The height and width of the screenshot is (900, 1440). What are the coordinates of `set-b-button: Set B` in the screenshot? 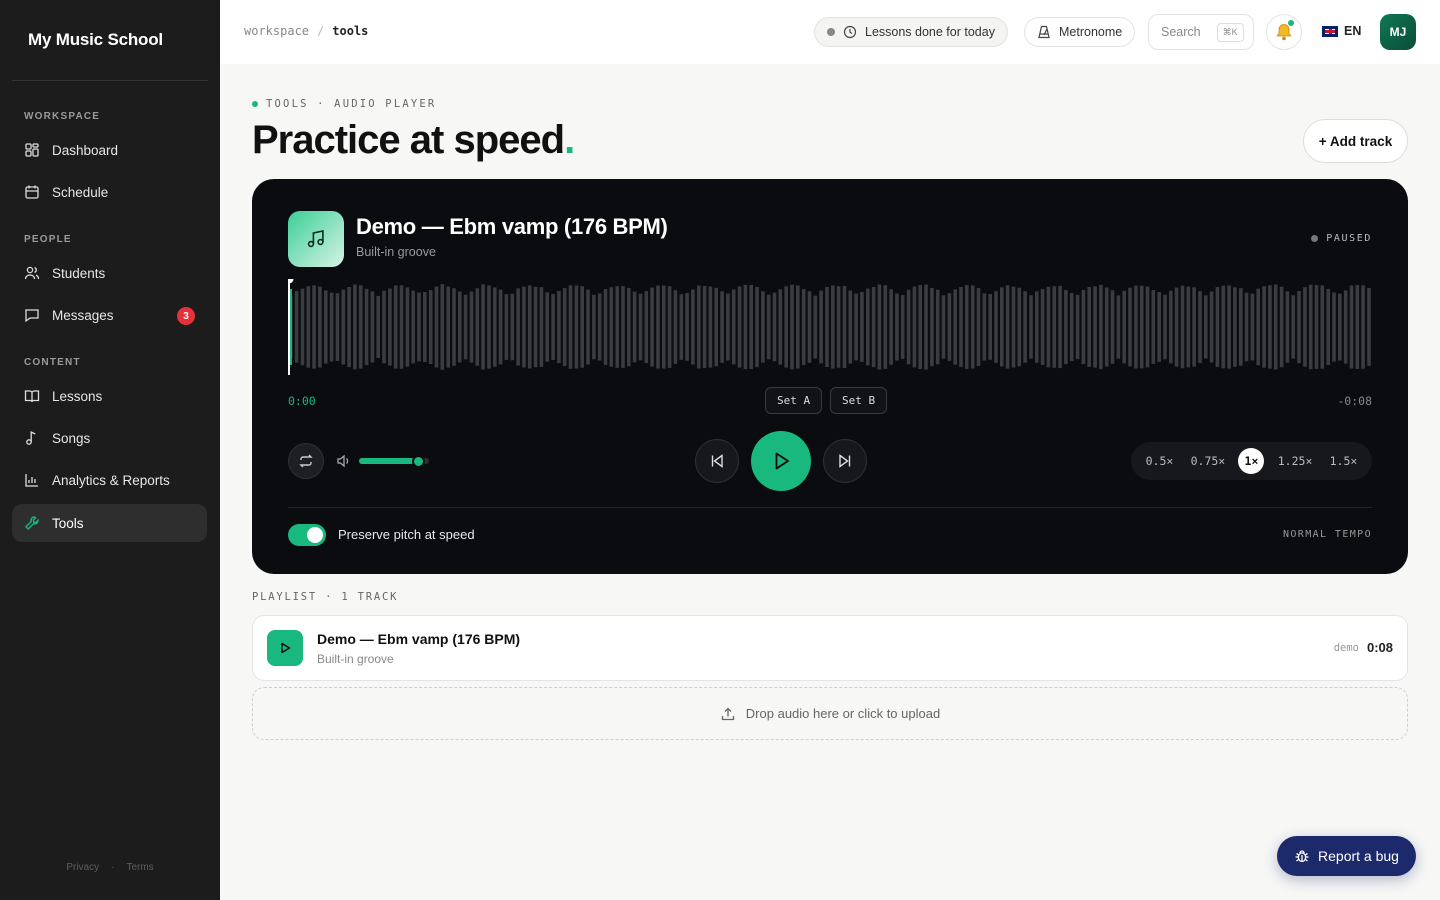 It's located at (859, 400).